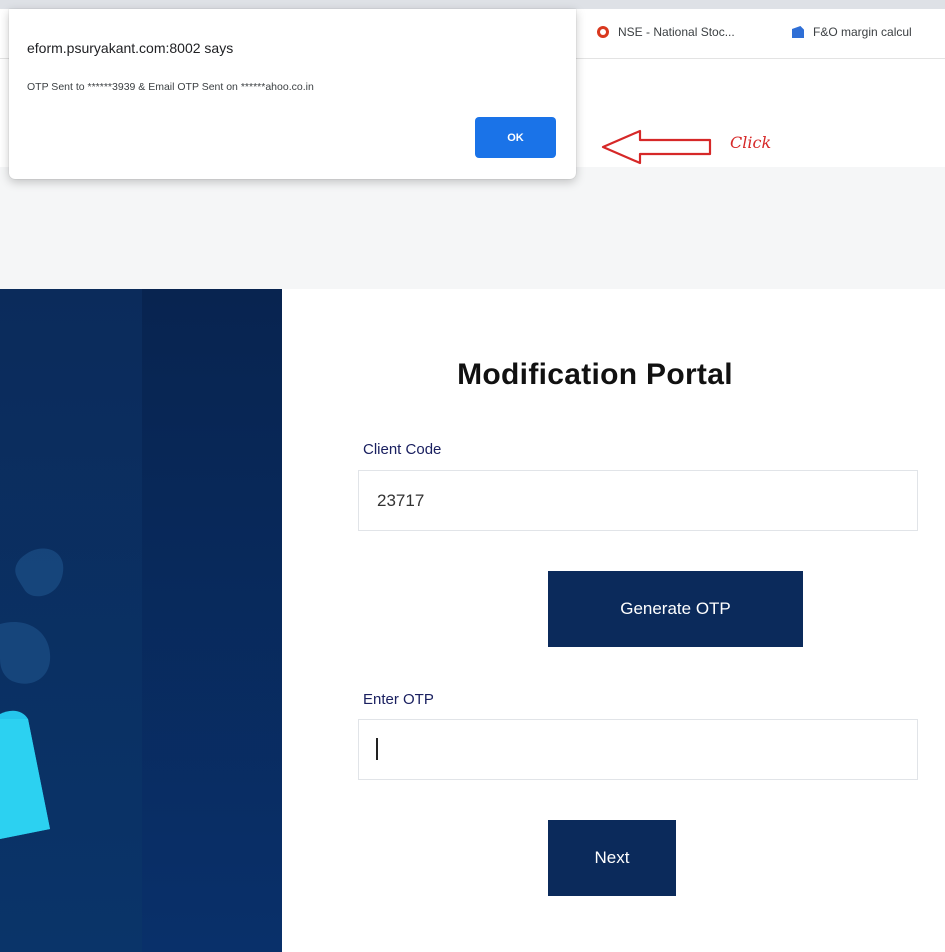  Describe the element at coordinates (377, 749) in the screenshot. I see `text-caret` at that location.